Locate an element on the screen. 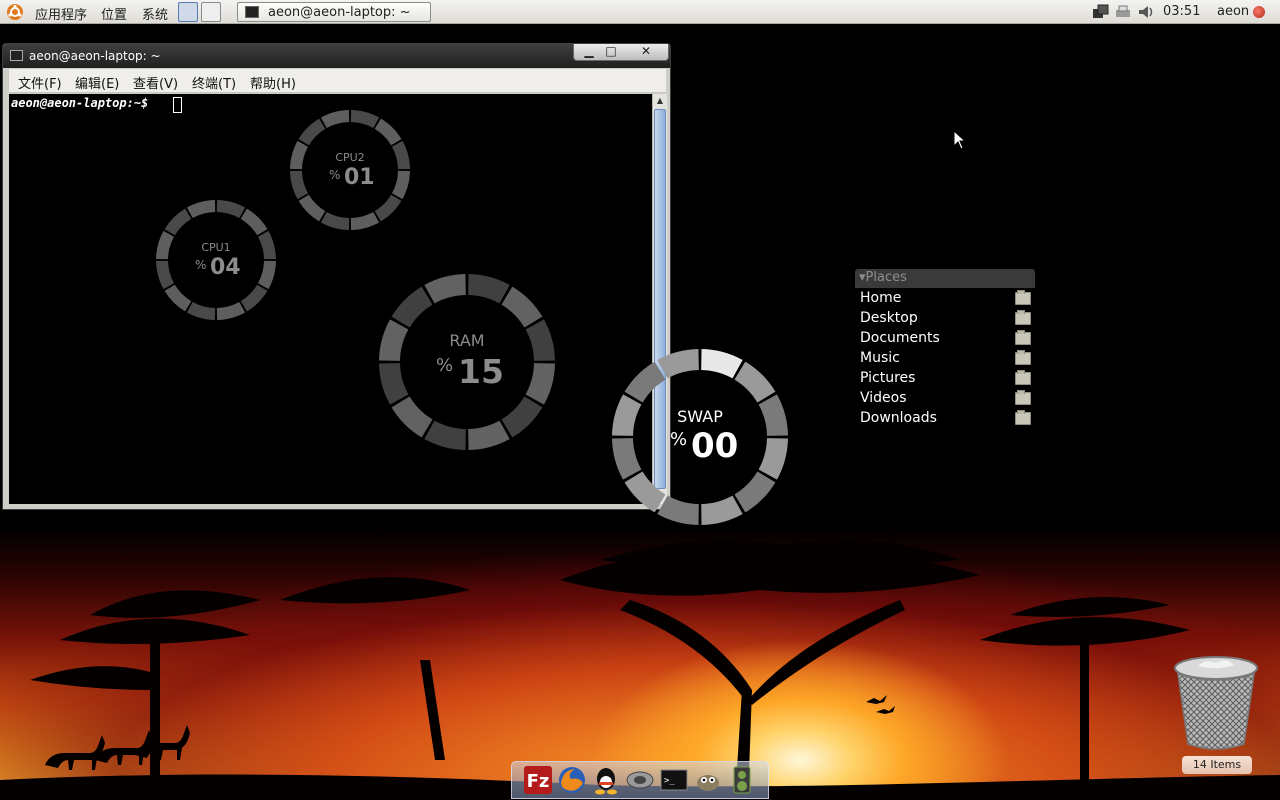 Image resolution: width=1280 pixels, height=800 pixels. menu-terminal: 终端(T) is located at coordinates (214, 82).